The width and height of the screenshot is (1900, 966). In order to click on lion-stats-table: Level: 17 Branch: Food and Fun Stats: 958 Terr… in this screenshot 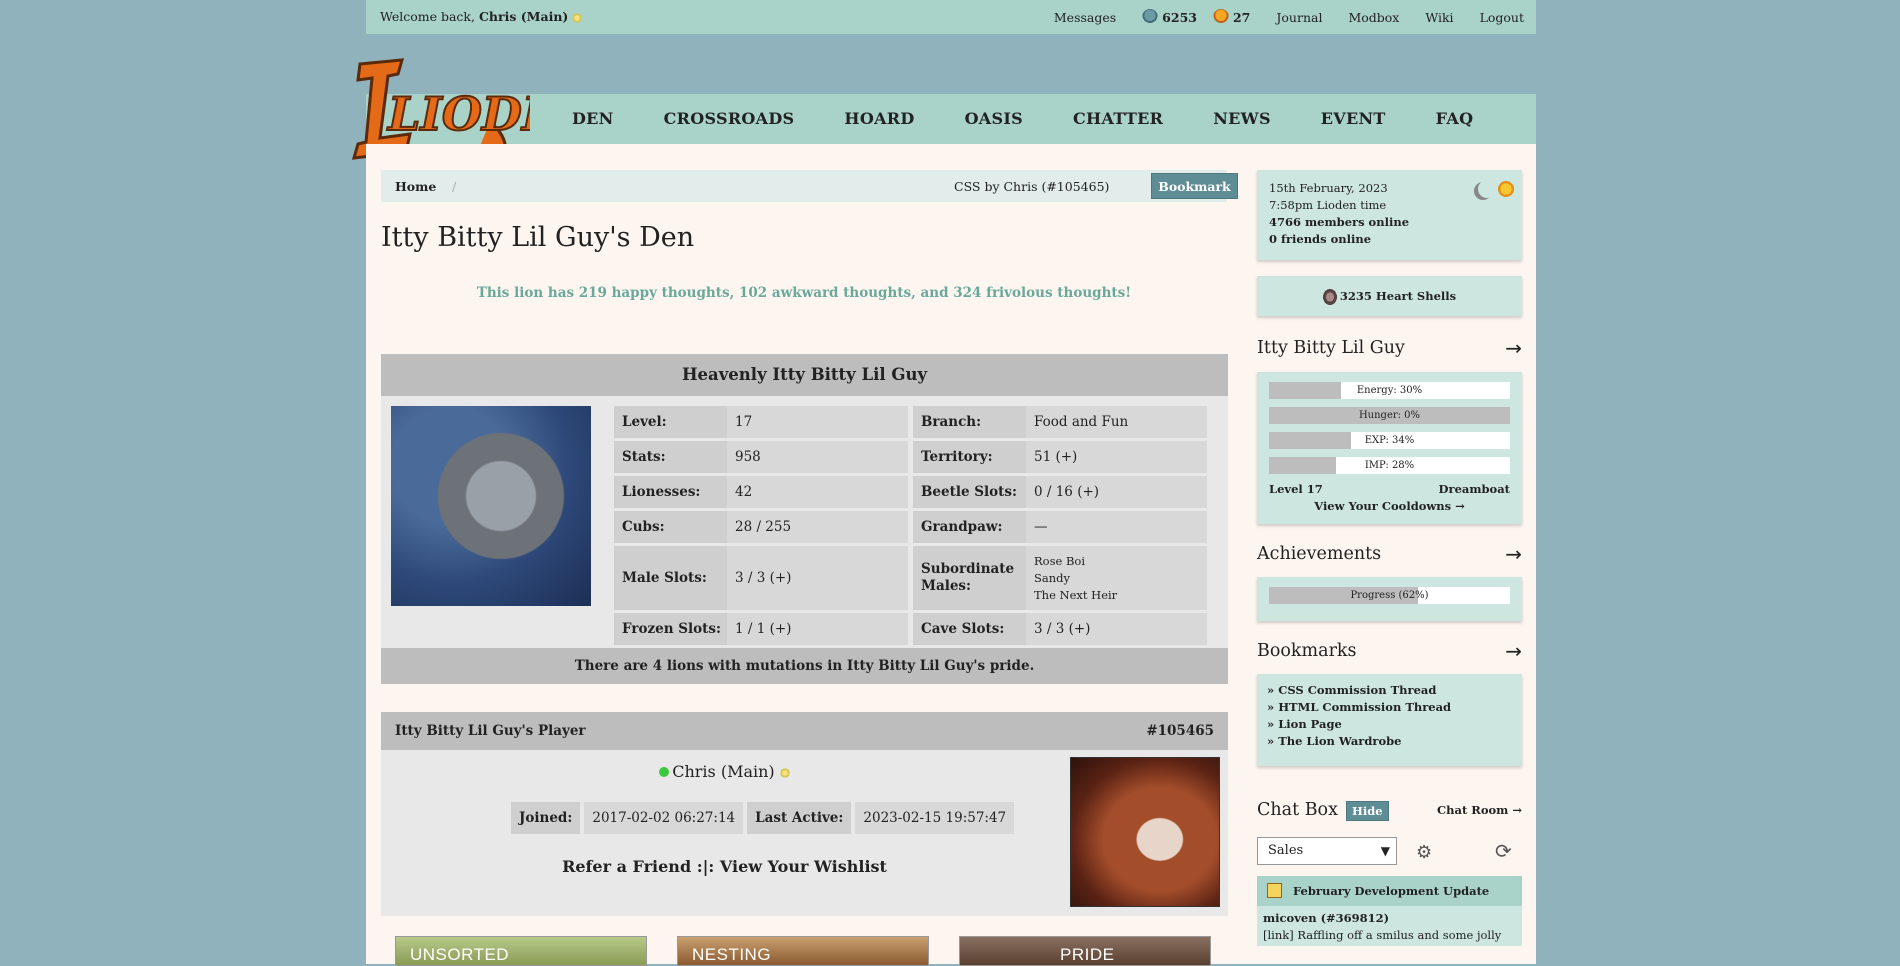, I will do `click(910, 527)`.